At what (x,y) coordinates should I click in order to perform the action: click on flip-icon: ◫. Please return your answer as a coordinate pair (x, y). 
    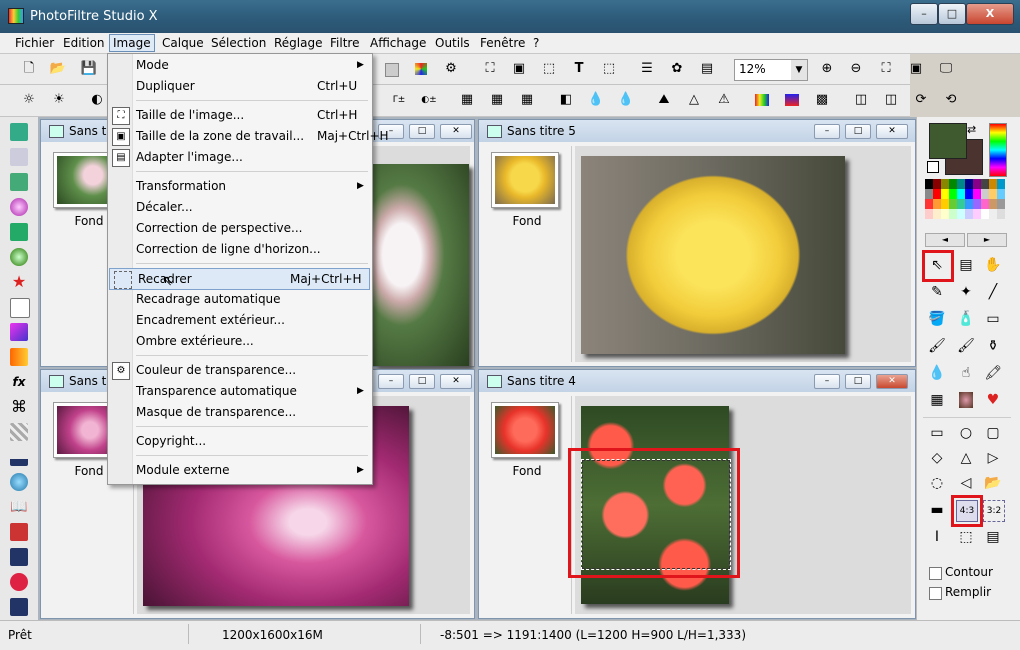
    Looking at the image, I should click on (861, 100).